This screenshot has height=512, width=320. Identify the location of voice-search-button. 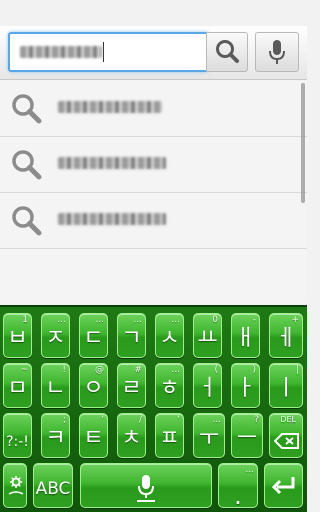
(277, 52).